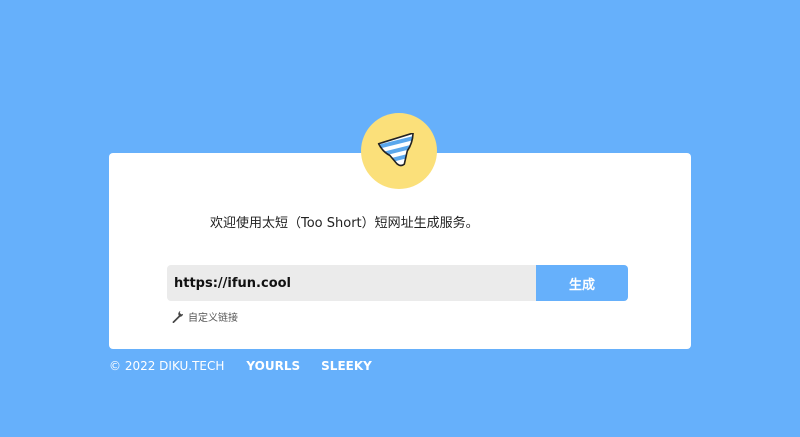 The width and height of the screenshot is (800, 437). What do you see at coordinates (167, 366) in the screenshot?
I see `copyright-text: © 2022 DIKU.TECH` at bounding box center [167, 366].